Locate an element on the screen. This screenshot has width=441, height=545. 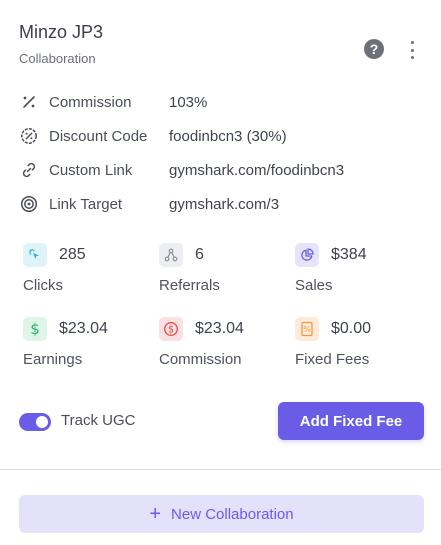
fee-receipt-icon: % is located at coordinates (307, 329).